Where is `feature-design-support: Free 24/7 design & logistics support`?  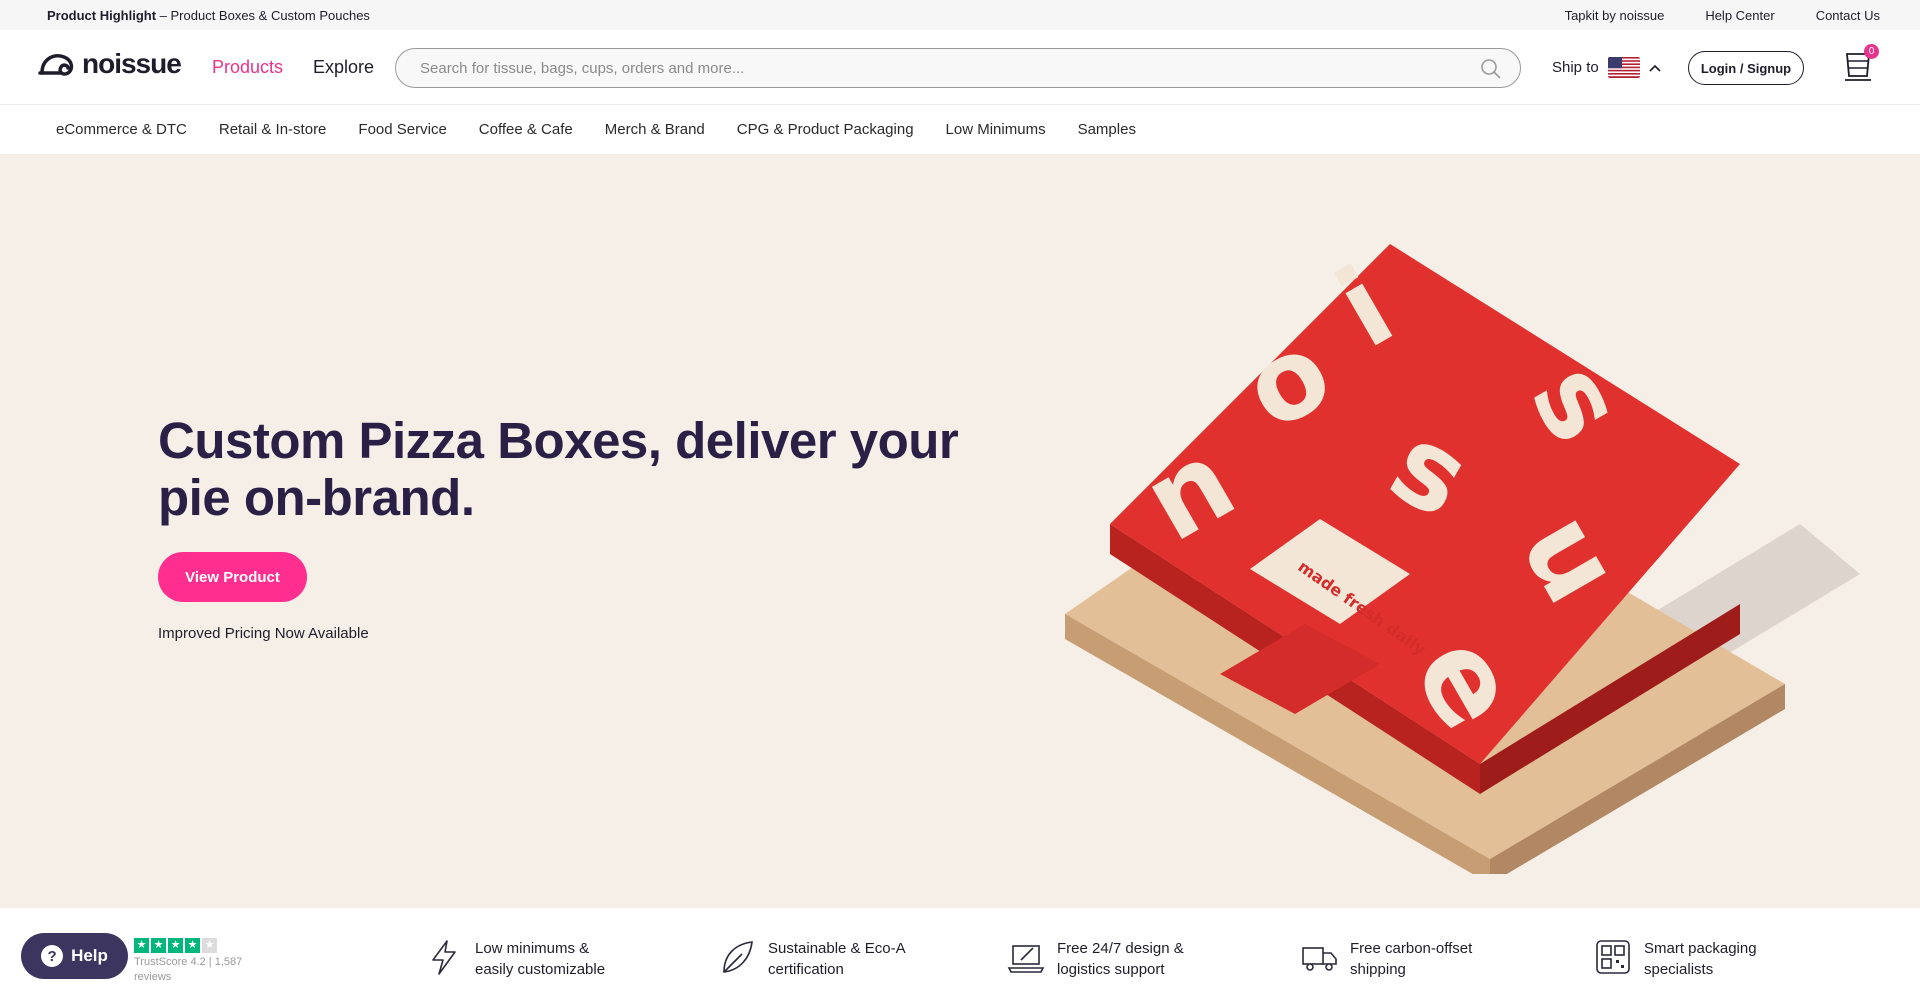
feature-design-support: Free 24/7 design & logistics support is located at coordinates (1102, 959).